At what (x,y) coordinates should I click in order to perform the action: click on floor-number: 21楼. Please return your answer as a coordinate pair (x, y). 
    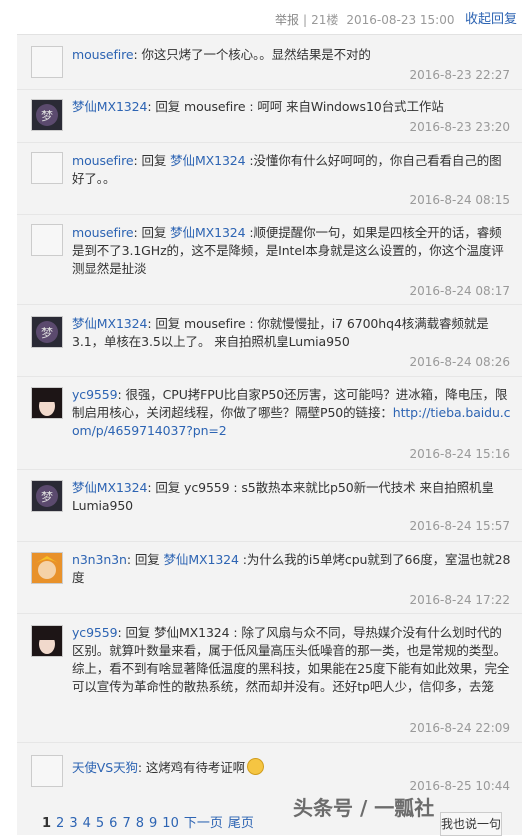
    Looking at the image, I should click on (325, 20).